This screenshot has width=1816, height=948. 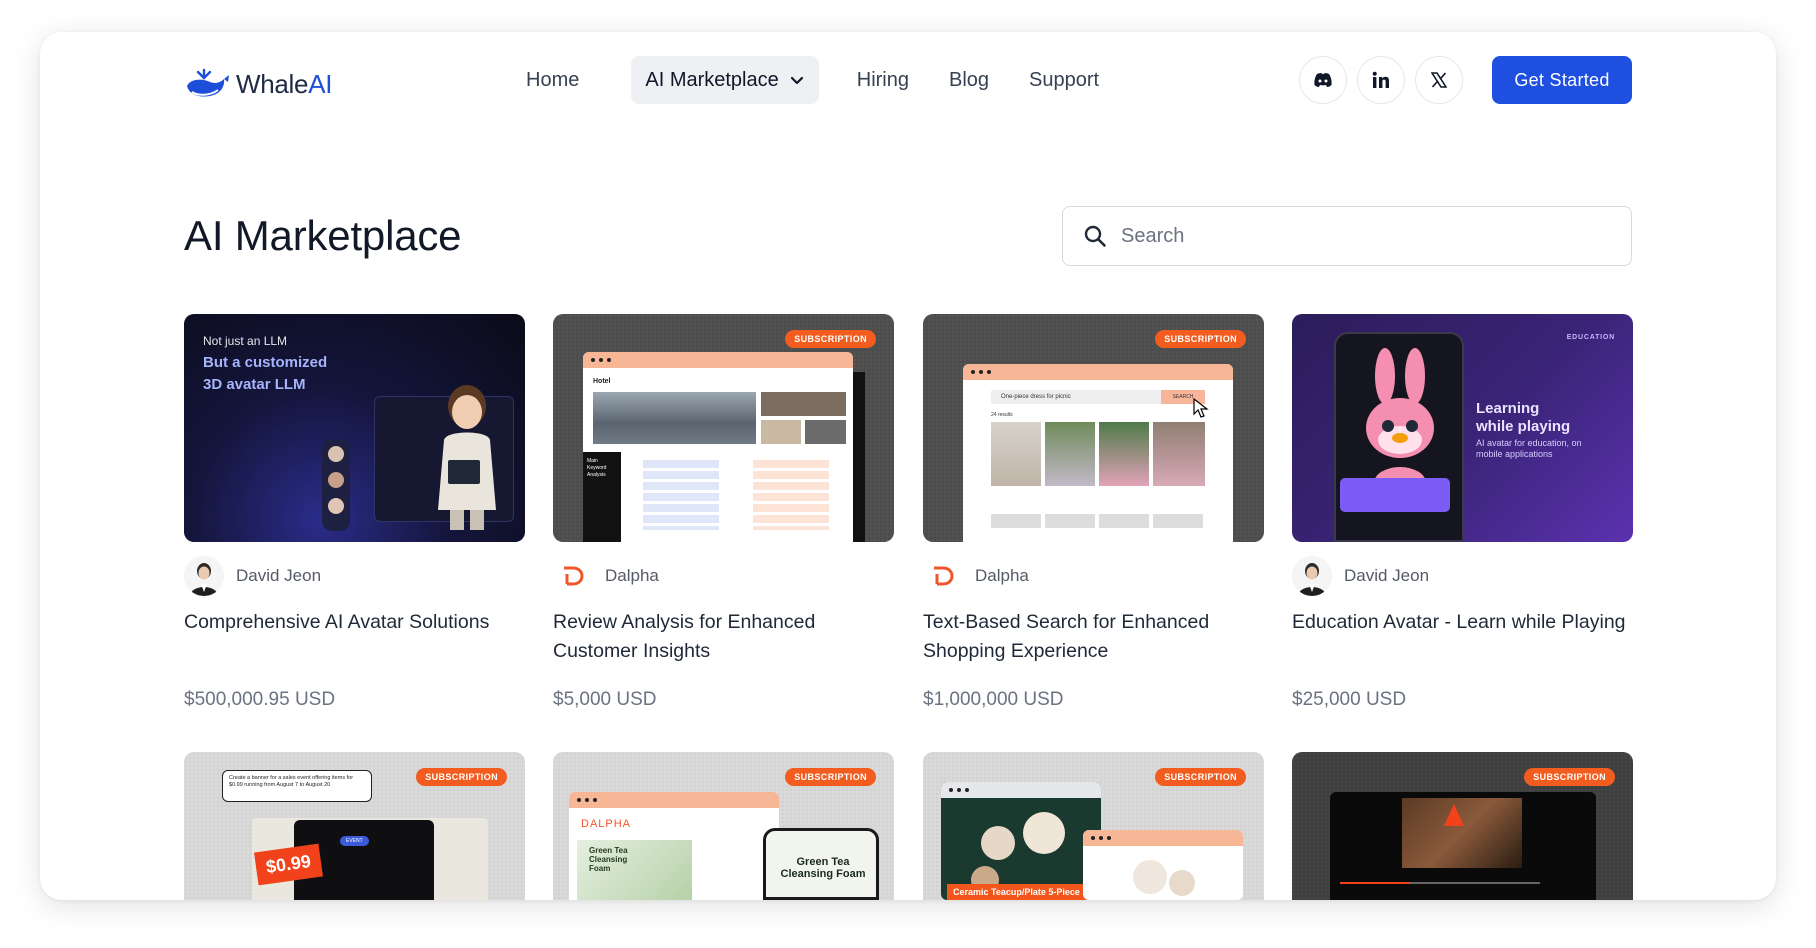 What do you see at coordinates (1361, 236) in the screenshot?
I see `search-input` at bounding box center [1361, 236].